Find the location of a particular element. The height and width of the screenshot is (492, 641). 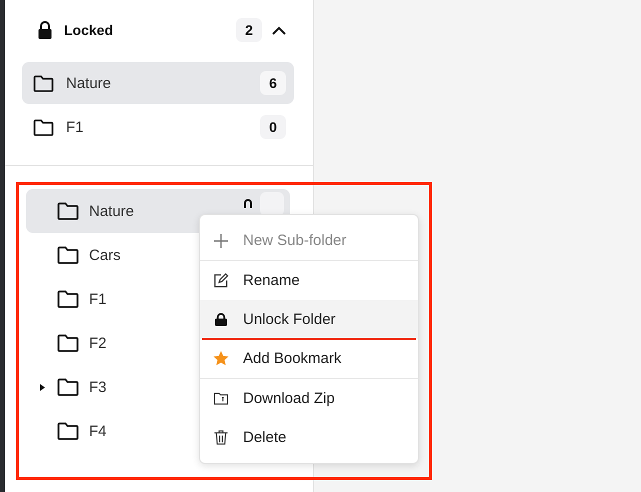

menu-item: Rename is located at coordinates (309, 280).